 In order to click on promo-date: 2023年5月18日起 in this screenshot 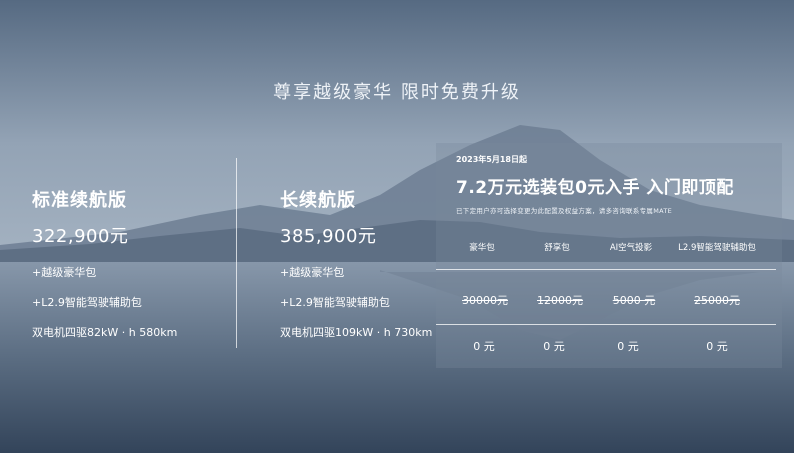, I will do `click(491, 159)`.